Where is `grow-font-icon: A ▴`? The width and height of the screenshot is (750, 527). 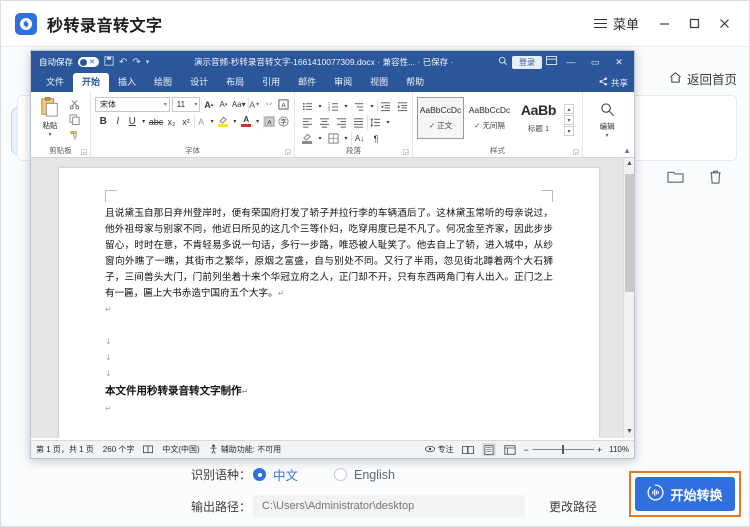 grow-font-icon: A ▴ is located at coordinates (208, 104).